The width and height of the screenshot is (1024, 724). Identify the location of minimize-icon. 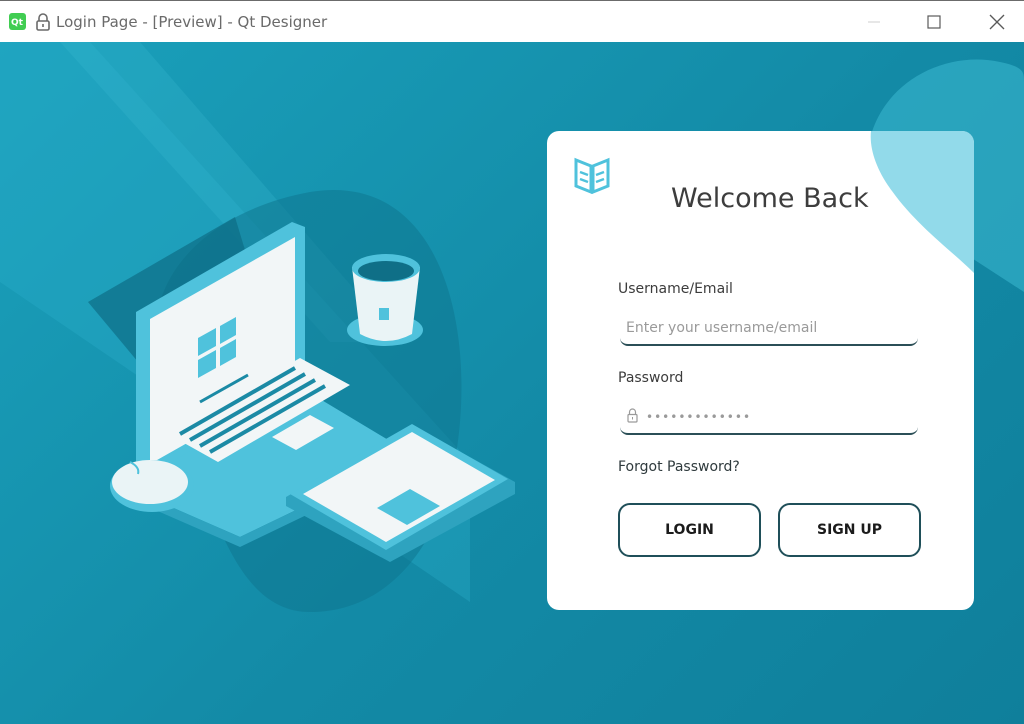
(874, 22).